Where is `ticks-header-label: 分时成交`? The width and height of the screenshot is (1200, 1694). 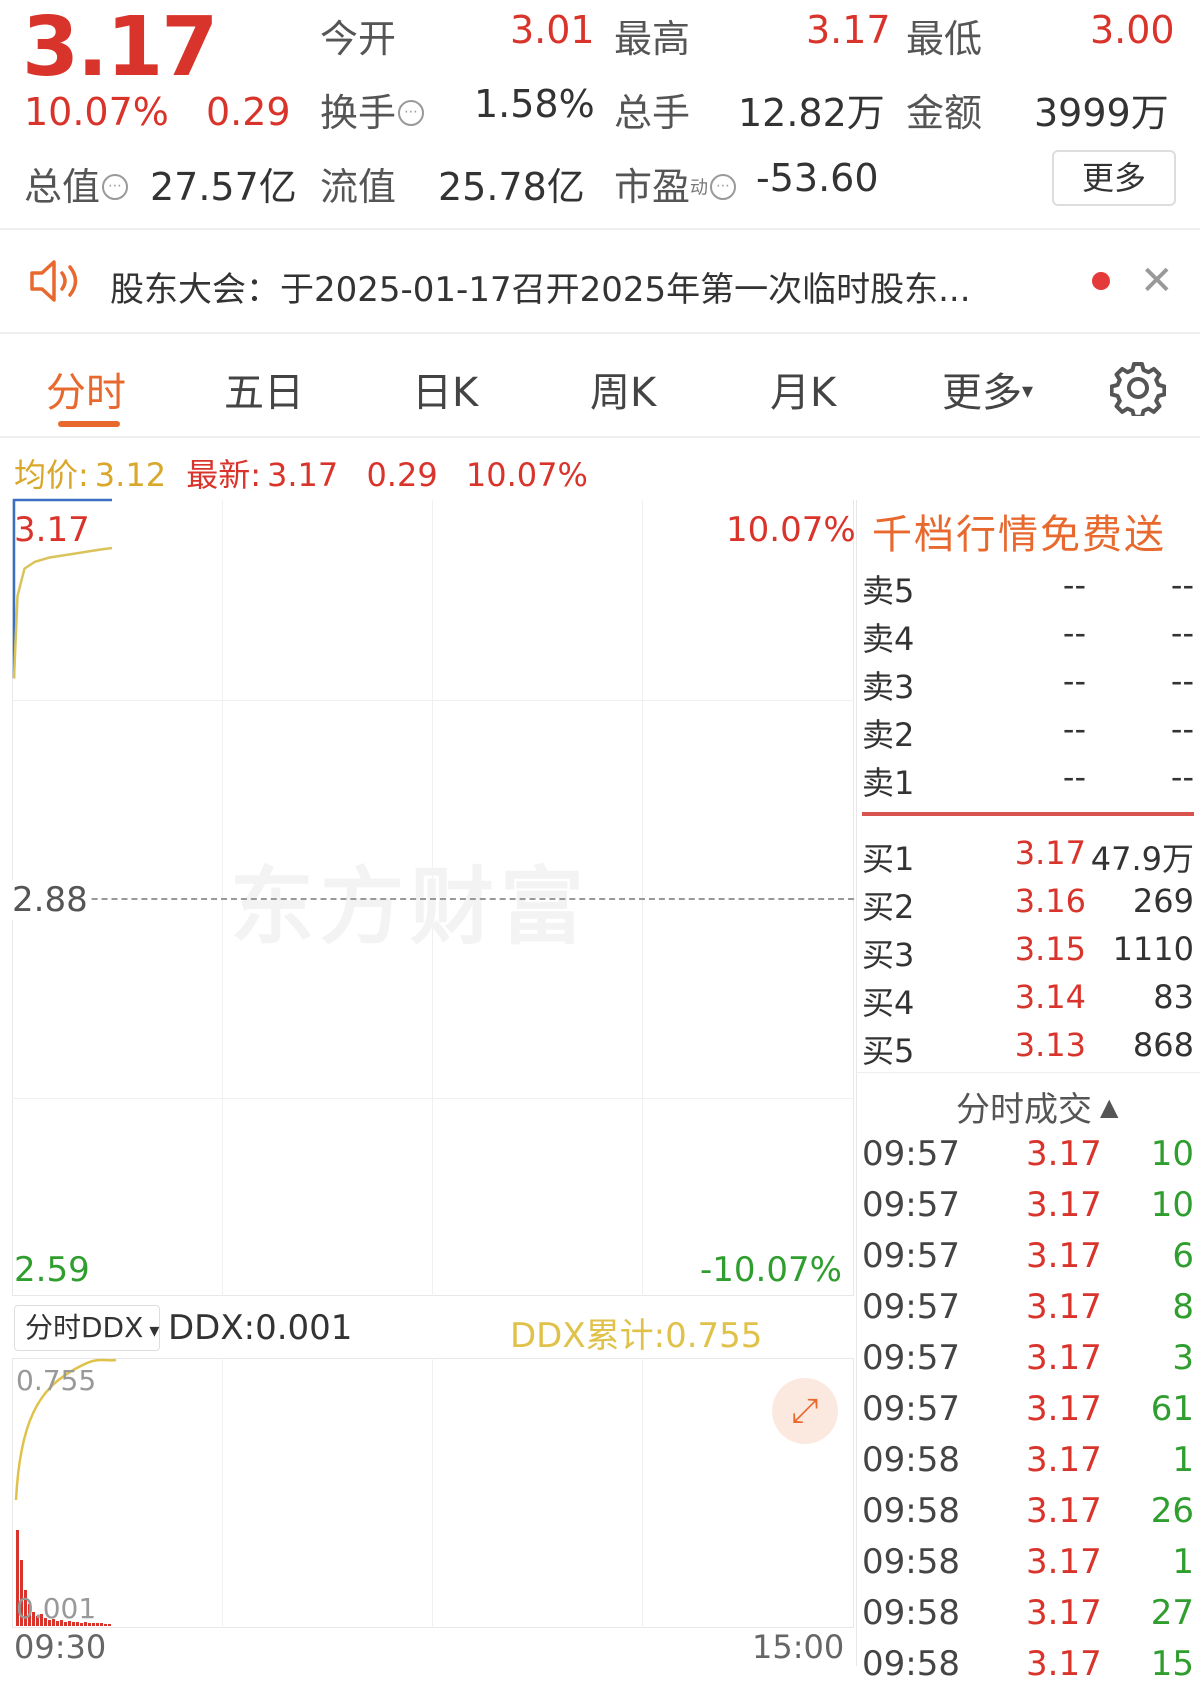
ticks-header-label: 分时成交 is located at coordinates (1024, 1110).